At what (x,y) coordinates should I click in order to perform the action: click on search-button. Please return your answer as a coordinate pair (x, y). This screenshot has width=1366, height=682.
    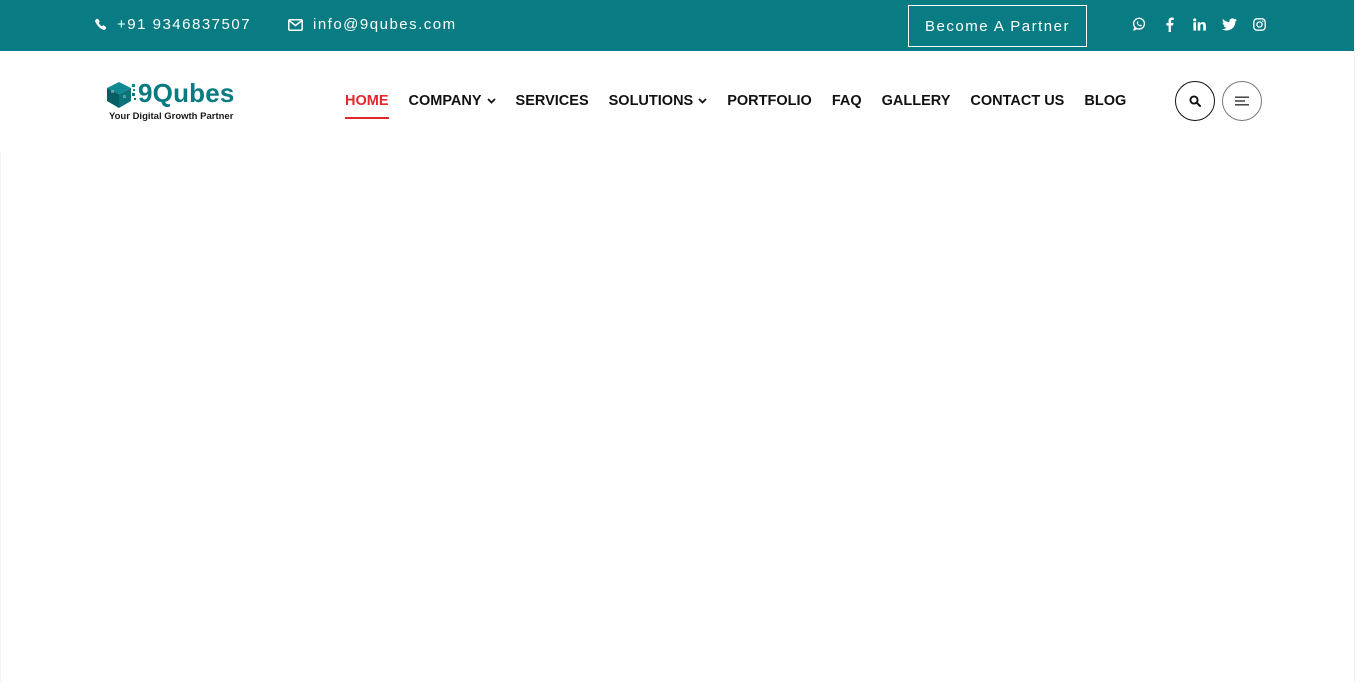
    Looking at the image, I should click on (1195, 101).